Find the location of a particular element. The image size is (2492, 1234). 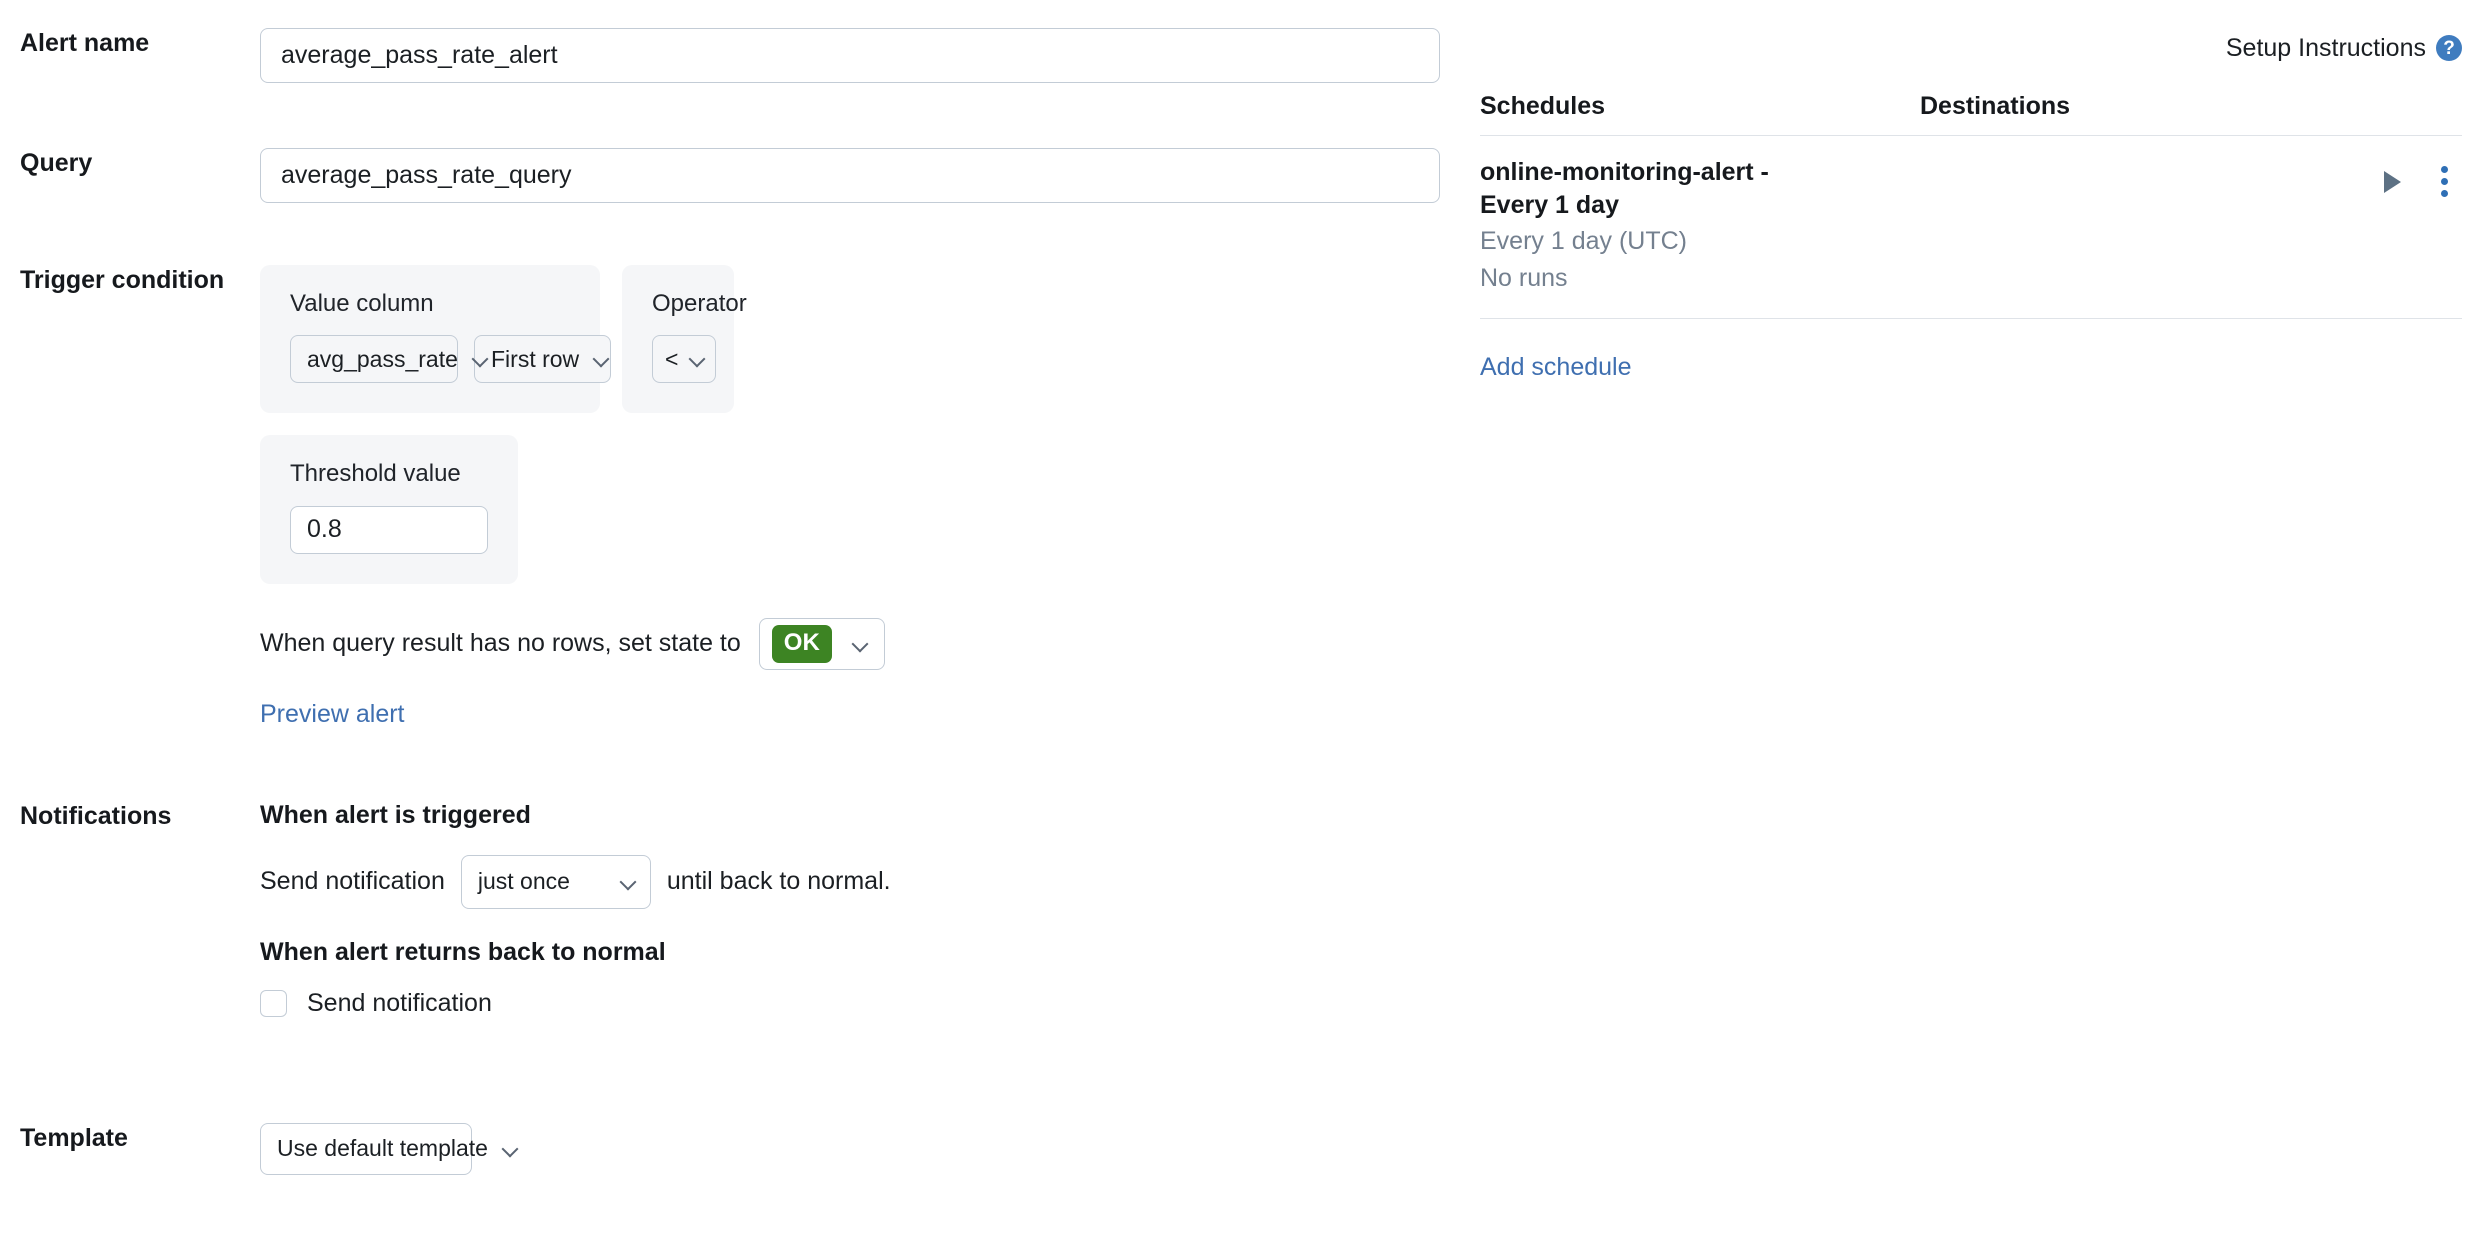

preview-alert-link: Preview alert is located at coordinates (332, 714).